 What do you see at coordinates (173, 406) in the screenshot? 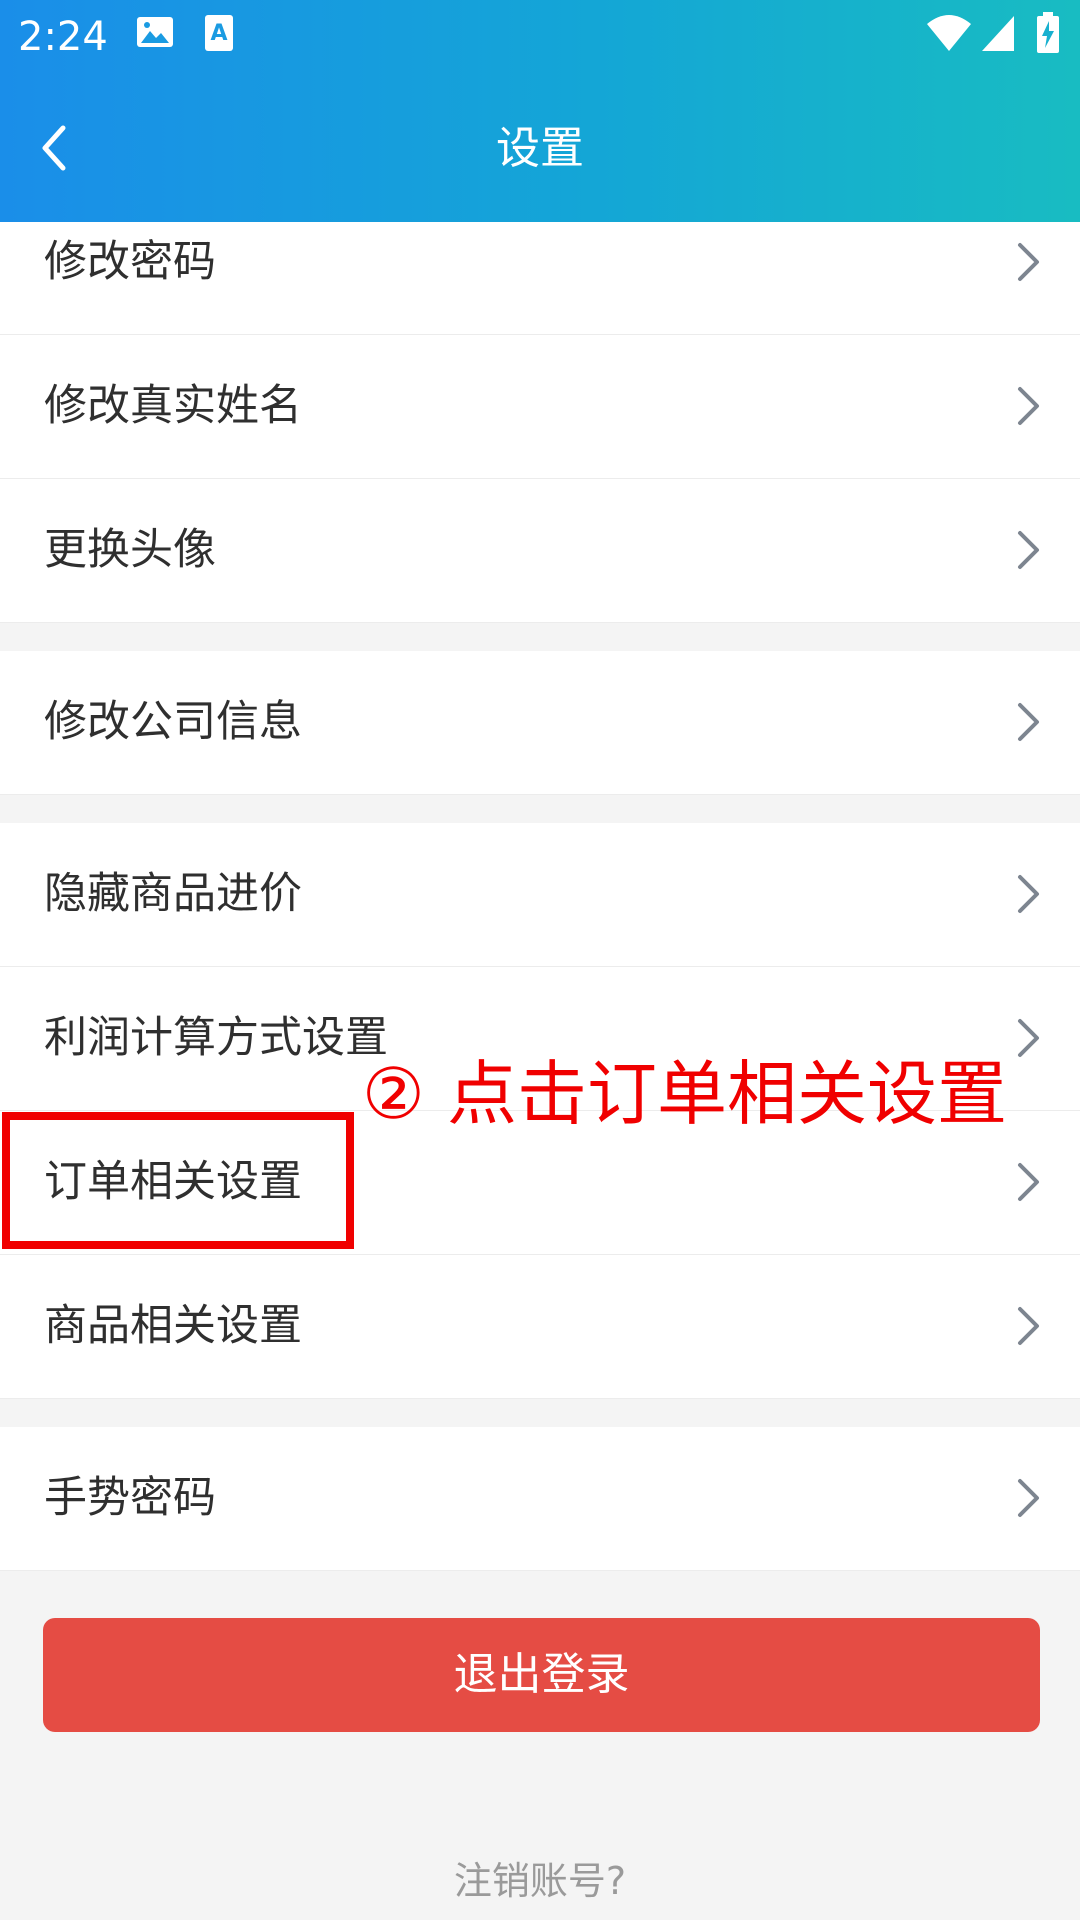
I see `menu-item-label: 修改真实姓名` at bounding box center [173, 406].